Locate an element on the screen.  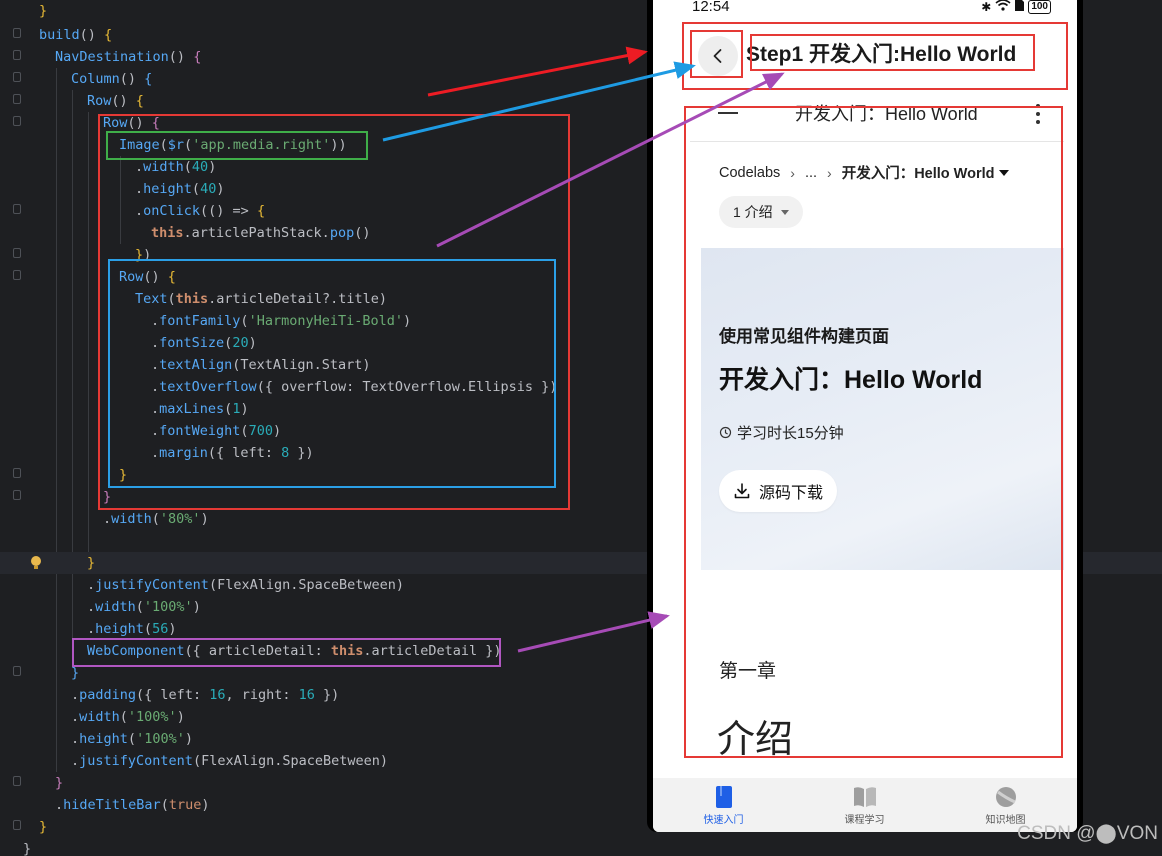
tab-quick-start: 快速入门 is located at coordinates (723, 805).